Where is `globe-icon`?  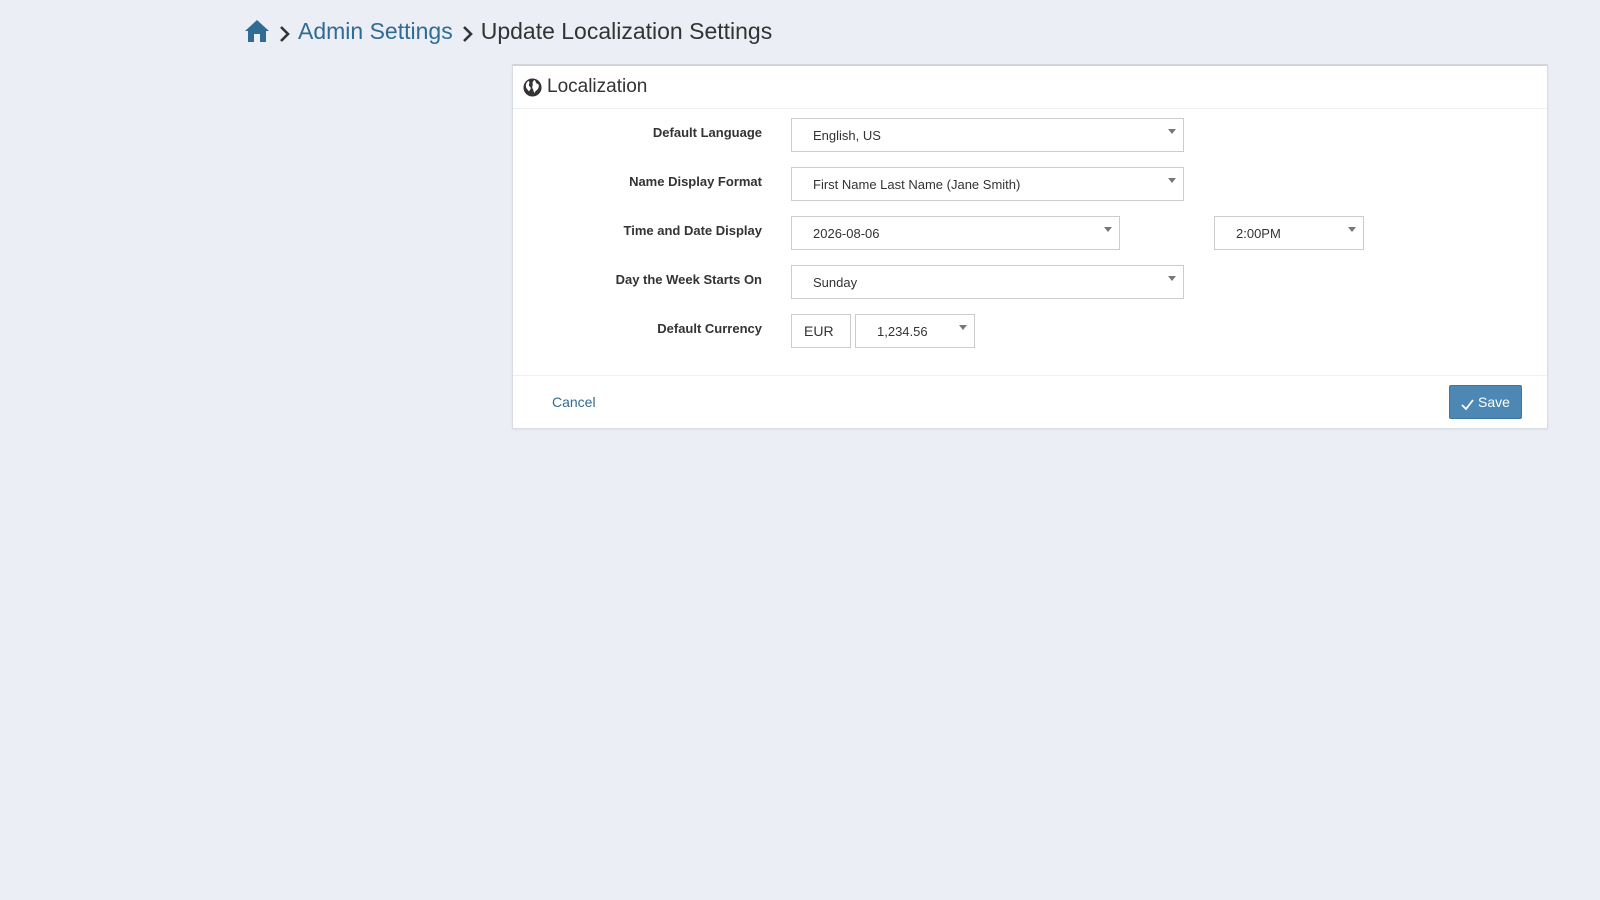
globe-icon is located at coordinates (532, 87).